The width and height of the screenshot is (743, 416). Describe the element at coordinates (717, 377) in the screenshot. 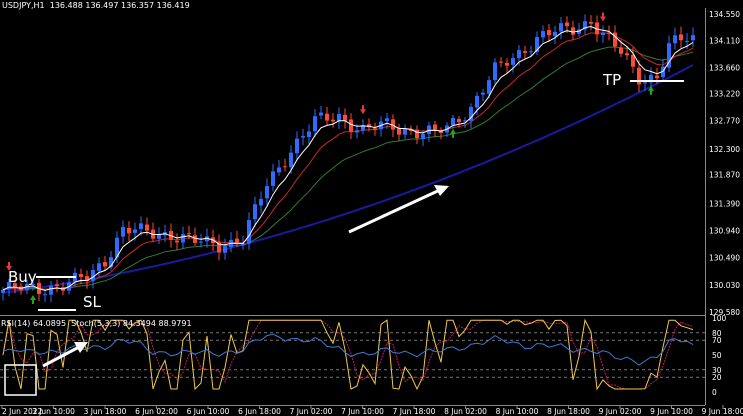

I see `indicator-tick-label: 20` at that location.